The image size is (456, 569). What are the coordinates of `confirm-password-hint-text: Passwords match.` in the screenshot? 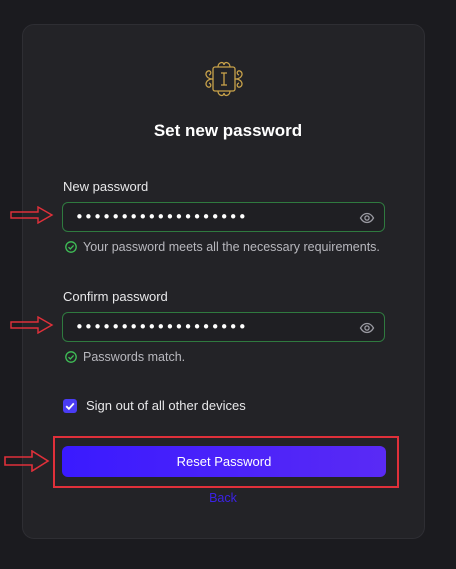 It's located at (134, 357).